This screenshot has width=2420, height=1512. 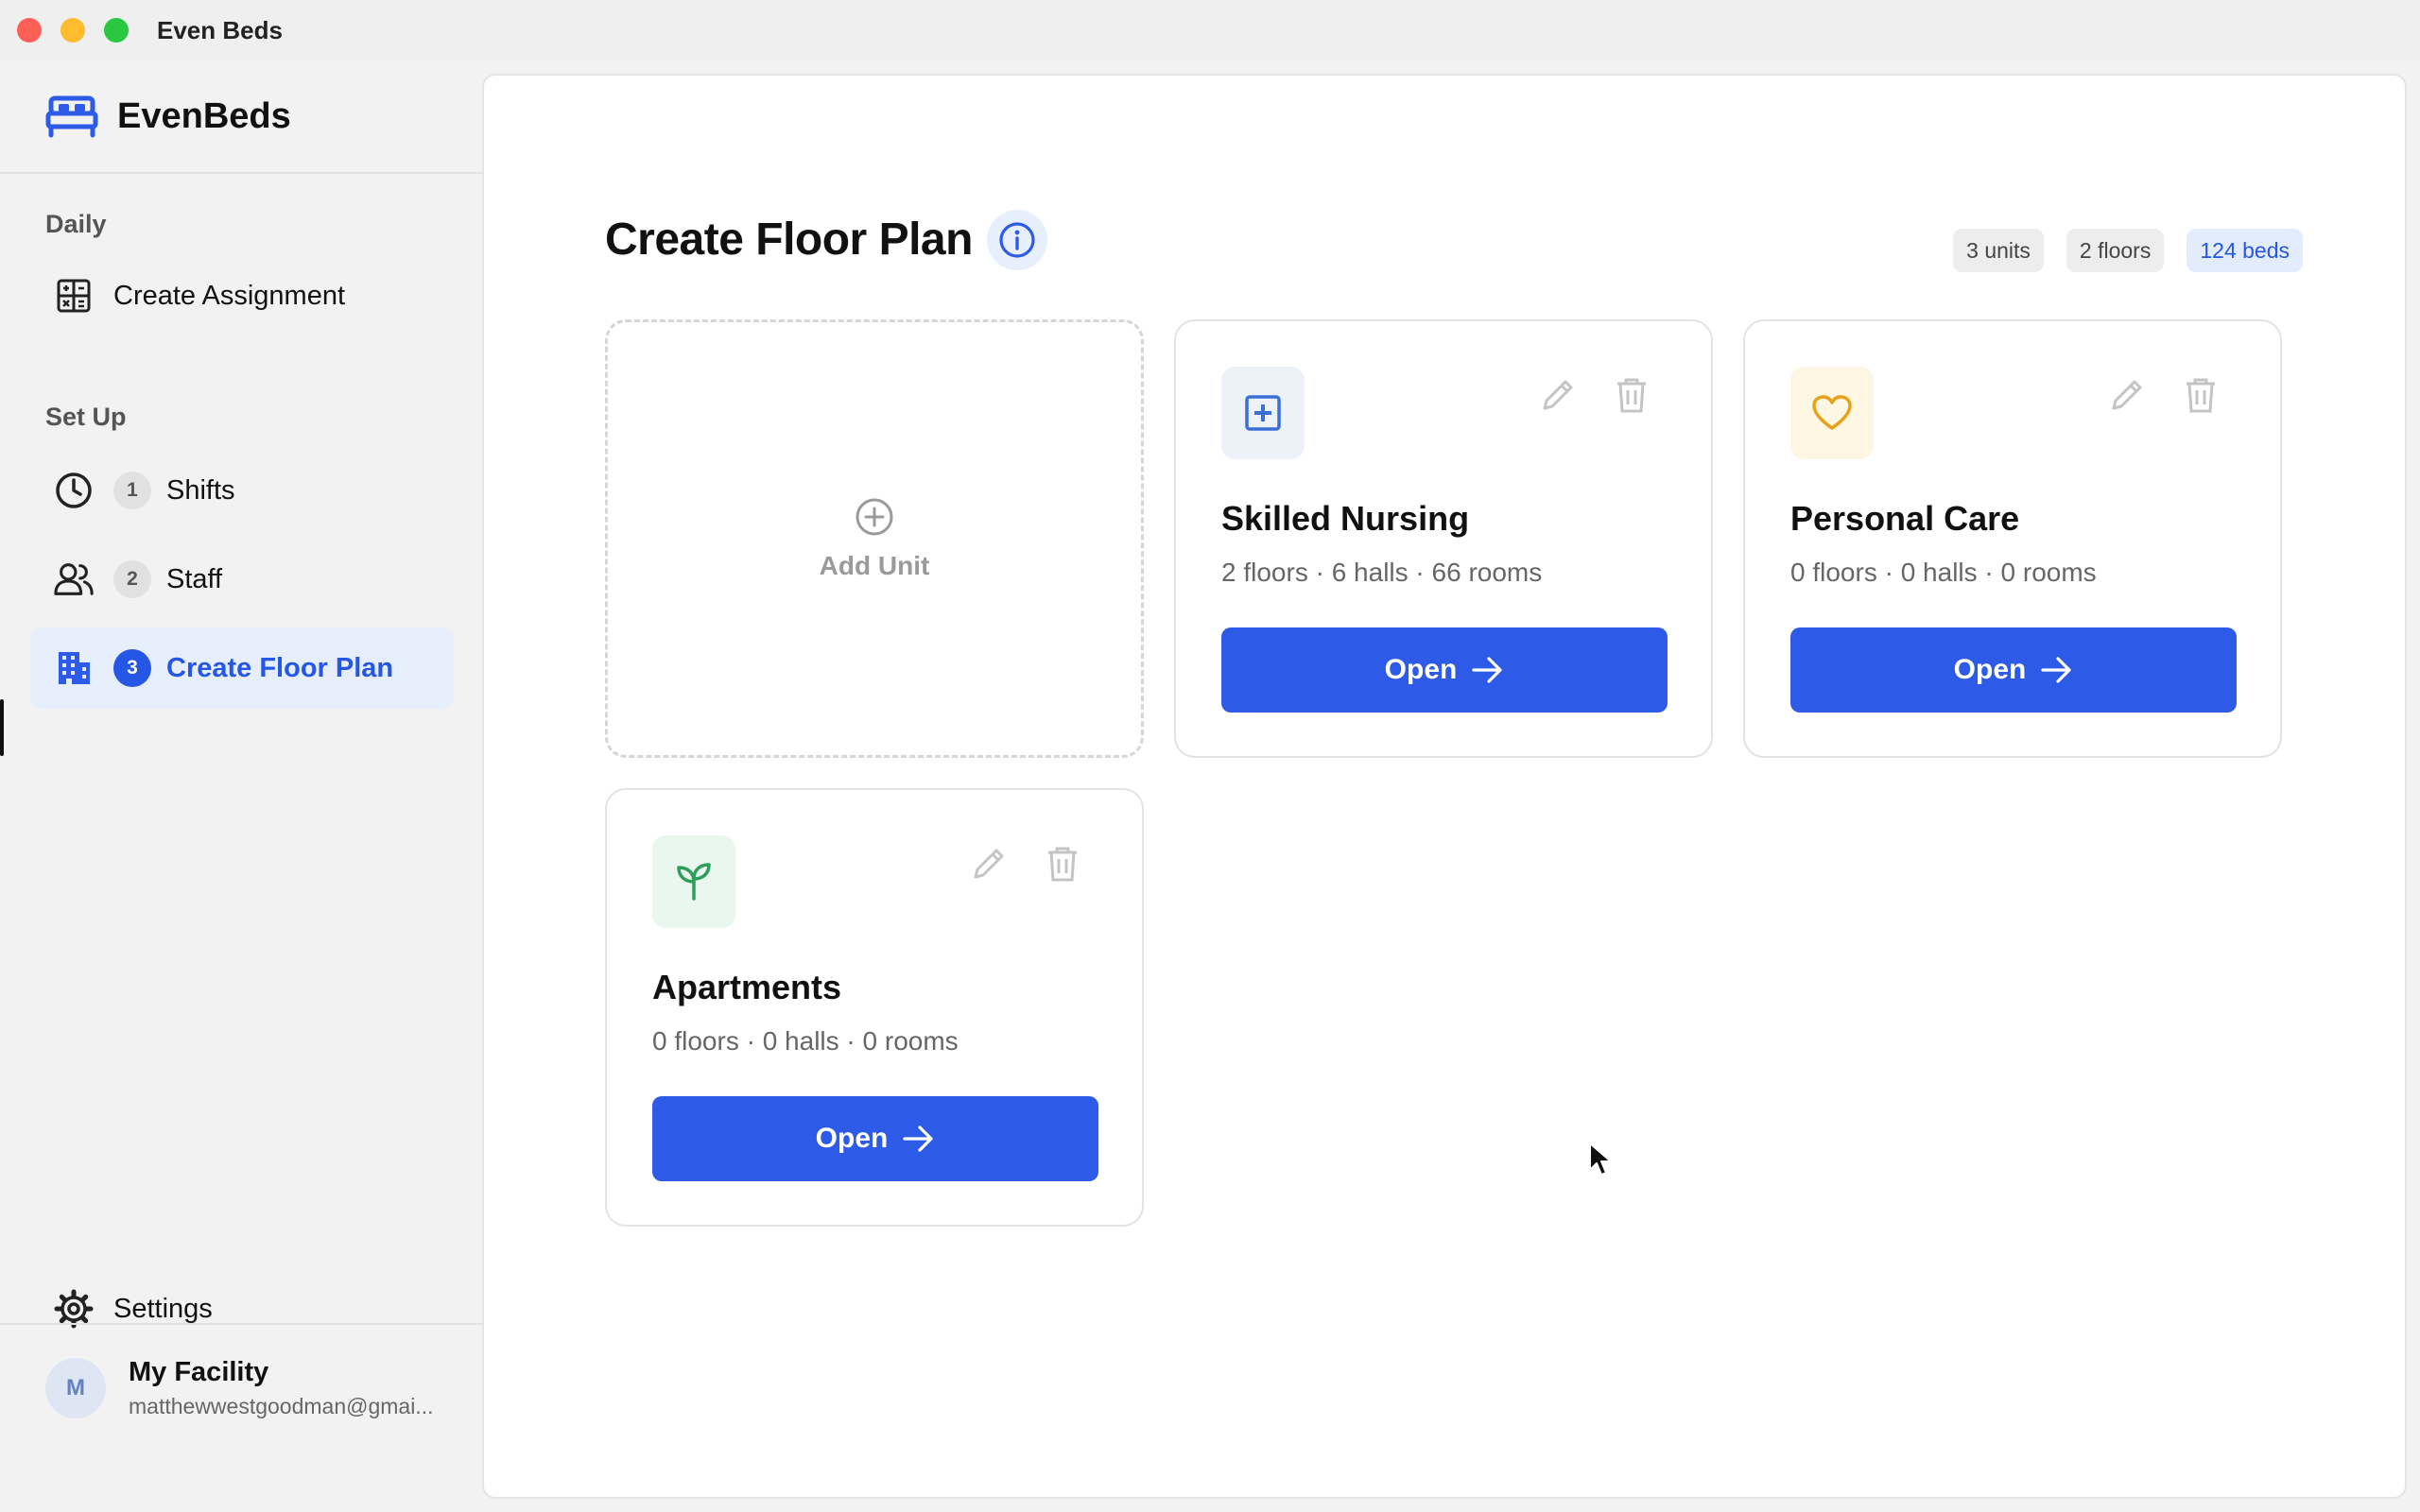 I want to click on window-title: Even Beds, so click(x=220, y=29).